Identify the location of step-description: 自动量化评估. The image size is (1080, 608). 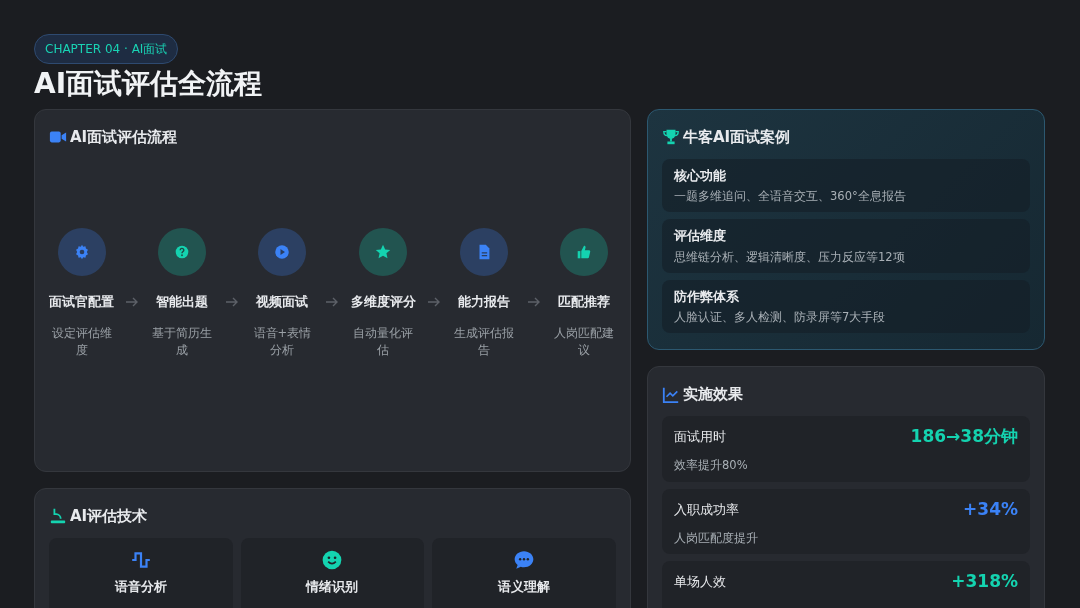
(383, 342).